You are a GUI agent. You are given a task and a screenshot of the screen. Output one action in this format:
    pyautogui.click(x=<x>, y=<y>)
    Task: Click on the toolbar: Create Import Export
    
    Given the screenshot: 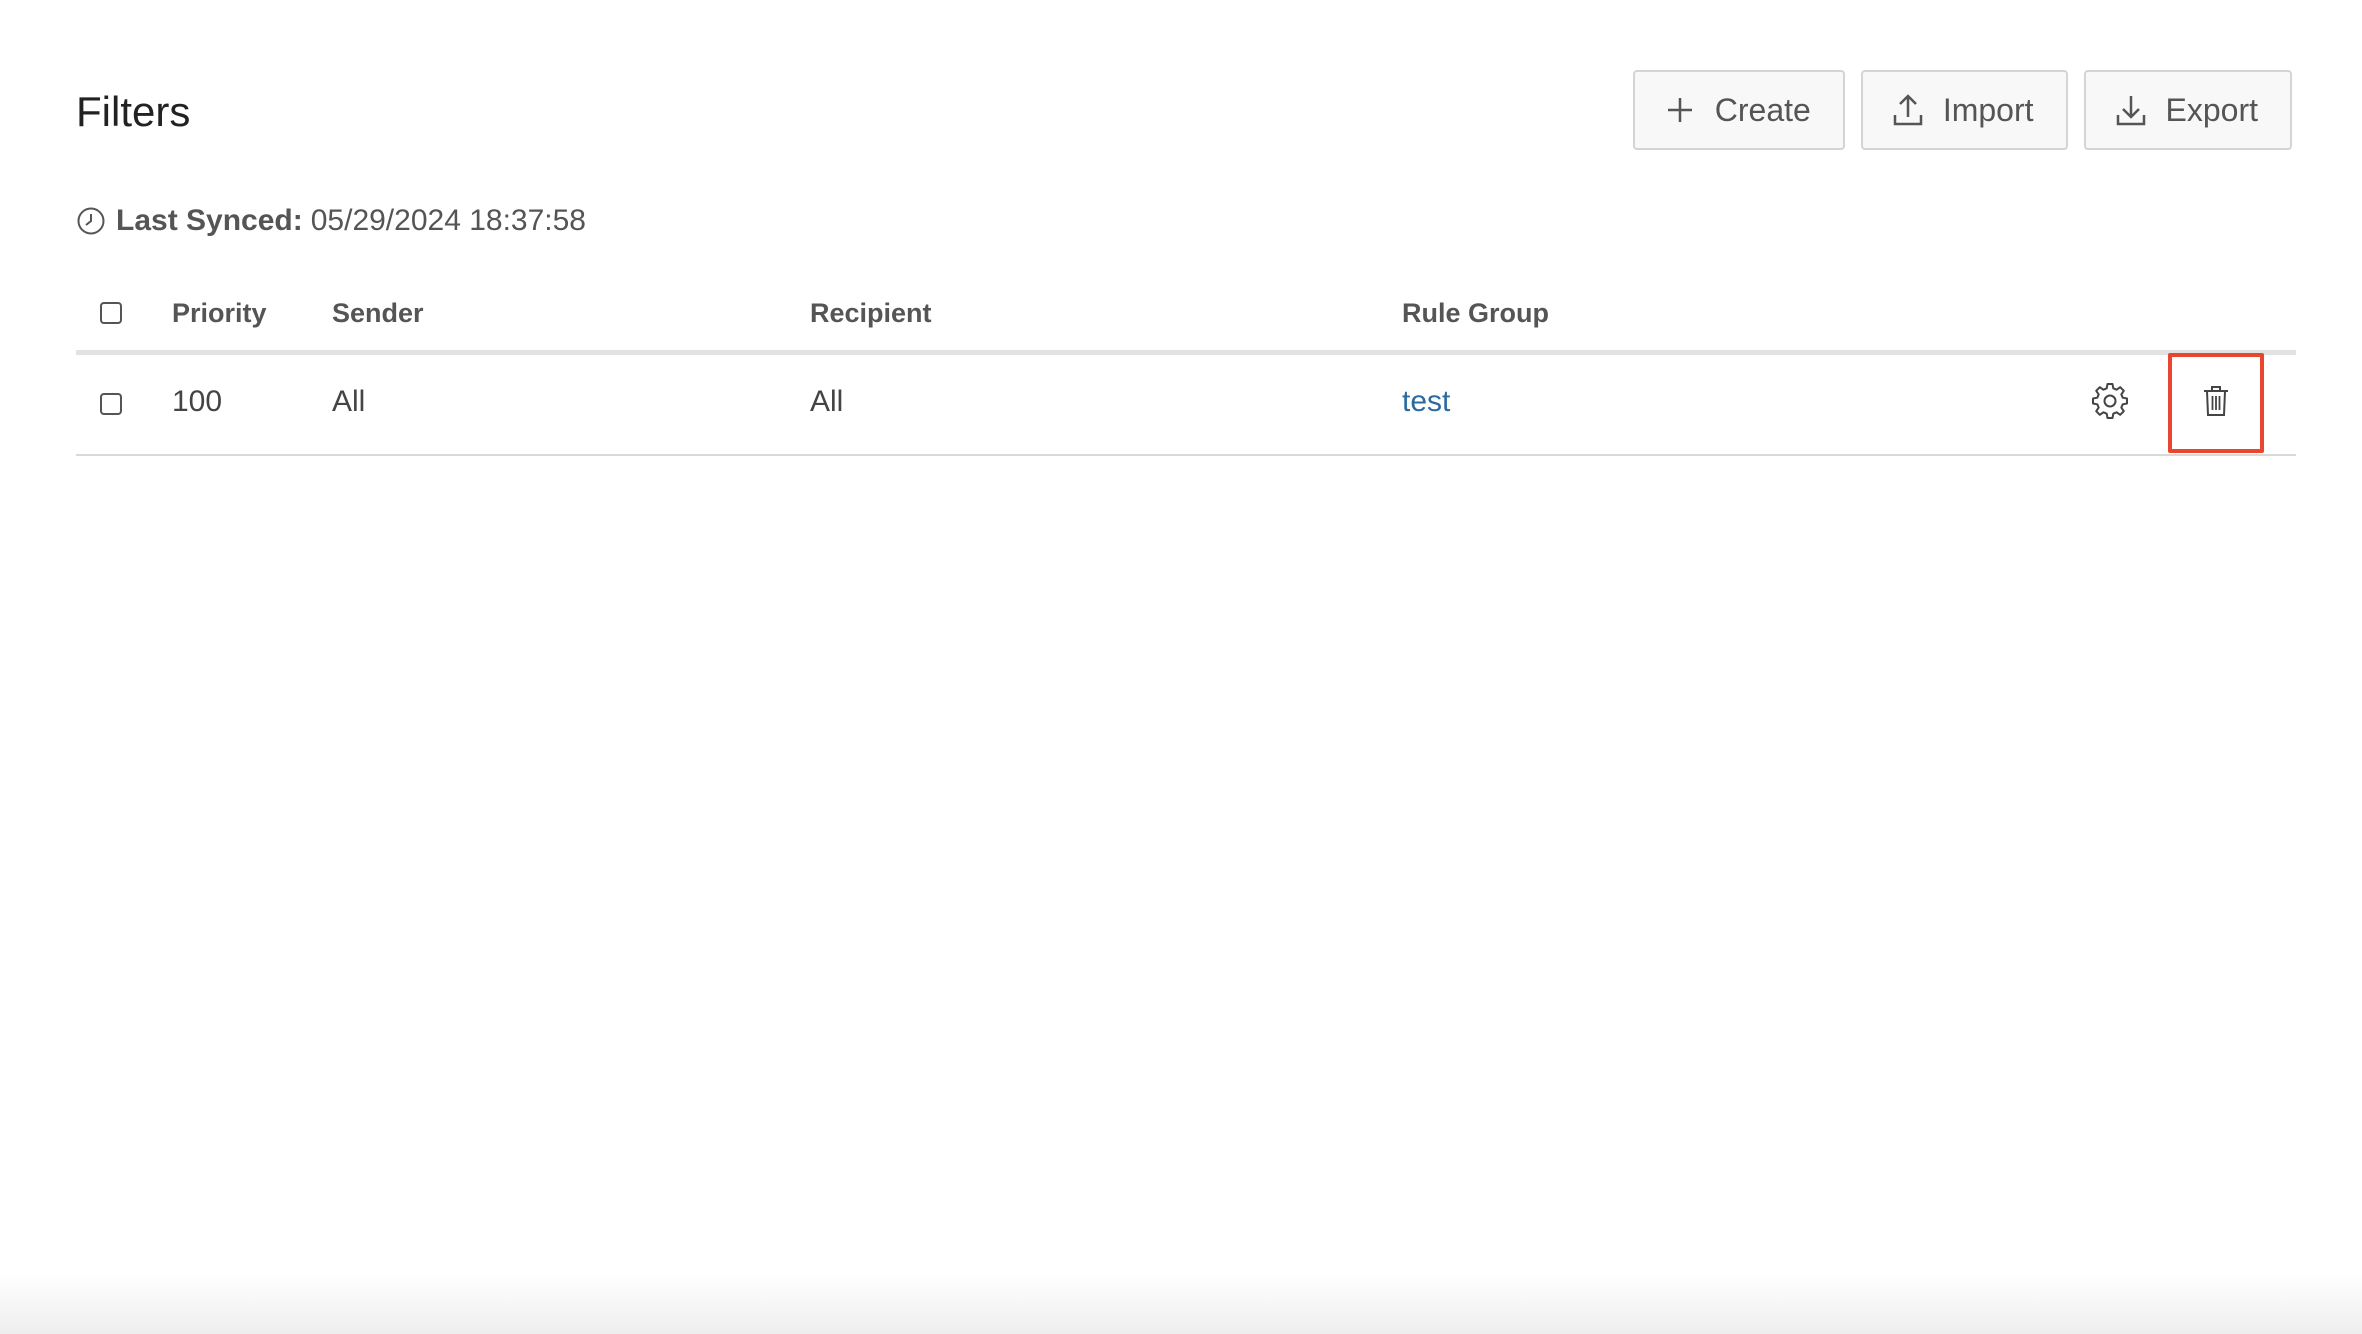 What is the action you would take?
    pyautogui.click(x=1962, y=110)
    